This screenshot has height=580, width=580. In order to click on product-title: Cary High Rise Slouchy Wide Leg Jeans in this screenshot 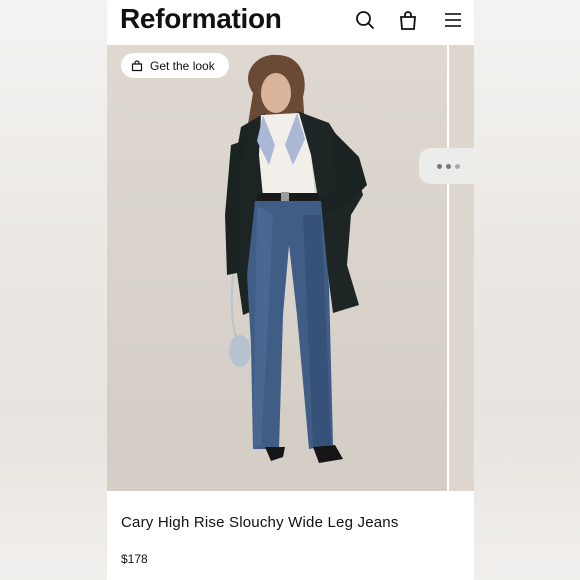, I will do `click(260, 522)`.